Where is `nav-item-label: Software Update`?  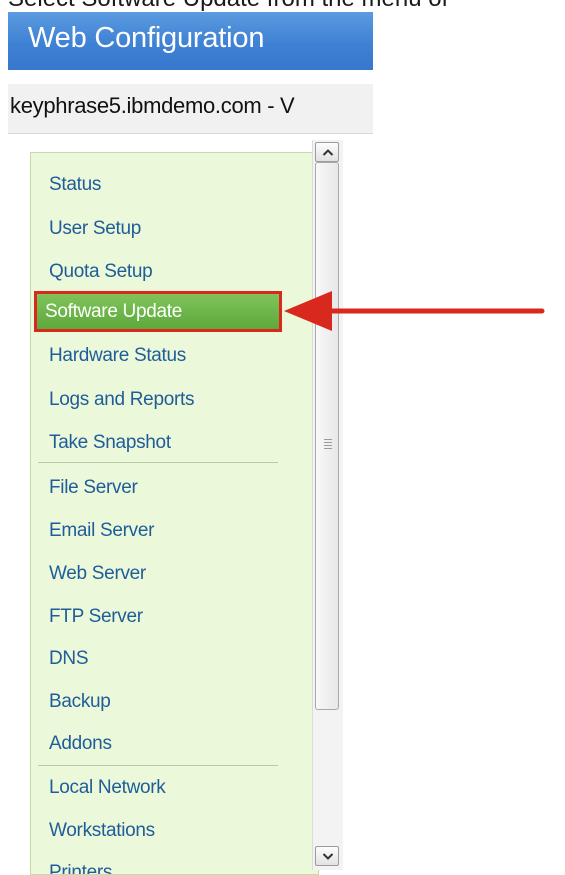
nav-item-label: Software Update is located at coordinates (114, 311).